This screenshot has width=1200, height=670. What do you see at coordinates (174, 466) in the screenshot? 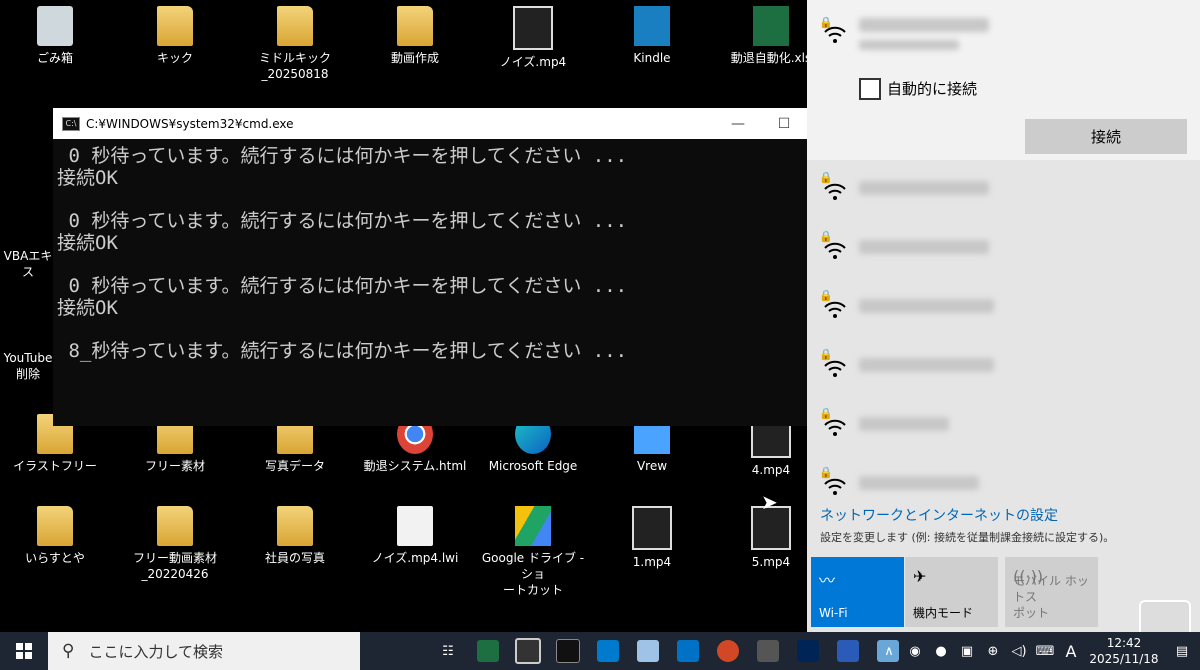
I see `desktop-icon-label: フリー素材` at bounding box center [174, 466].